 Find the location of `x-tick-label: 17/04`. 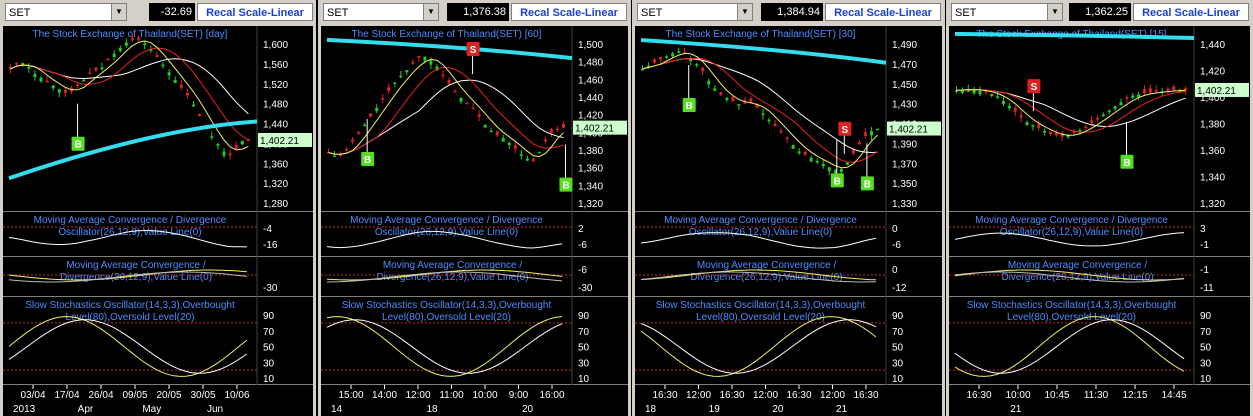

x-tick-label: 17/04 is located at coordinates (66, 395).